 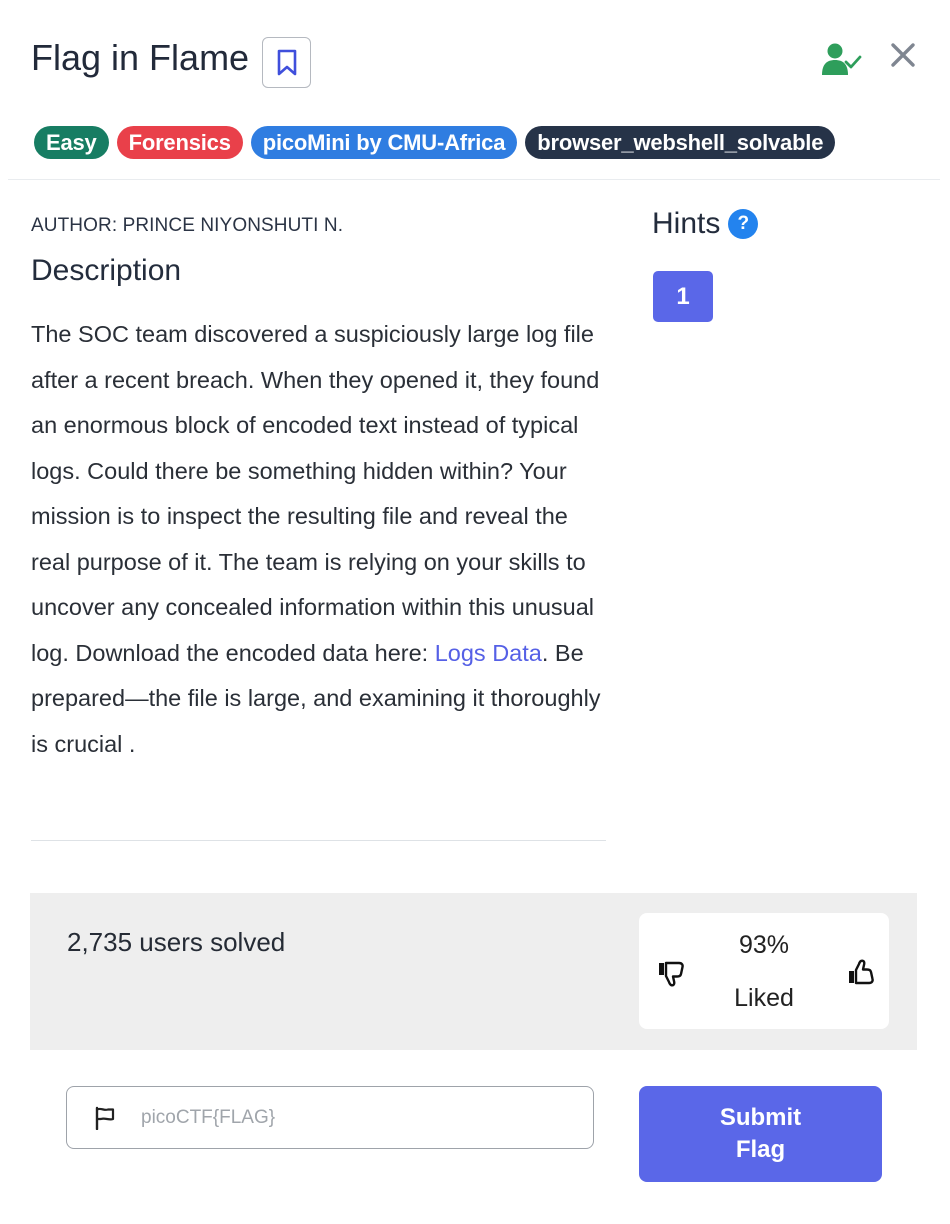 What do you see at coordinates (686, 223) in the screenshot?
I see `hints-heading-label: Hints` at bounding box center [686, 223].